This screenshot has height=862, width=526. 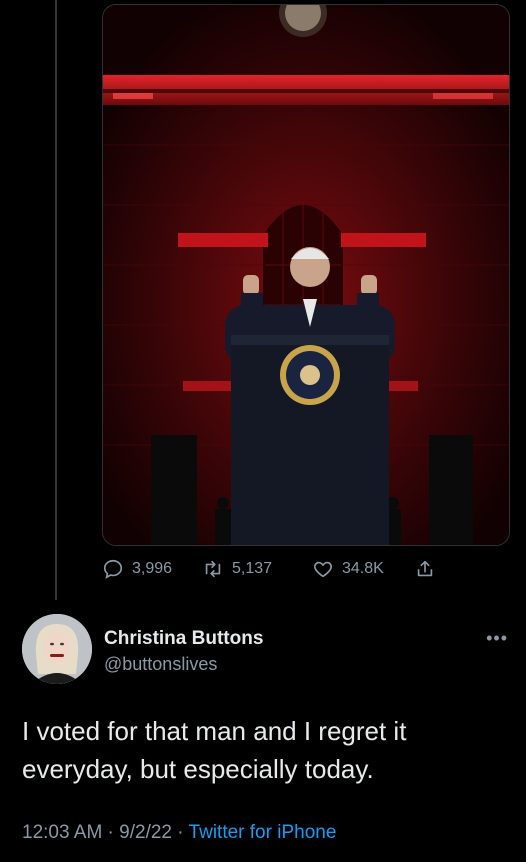 I want to click on reply-button: 3,996, so click(x=148, y=569).